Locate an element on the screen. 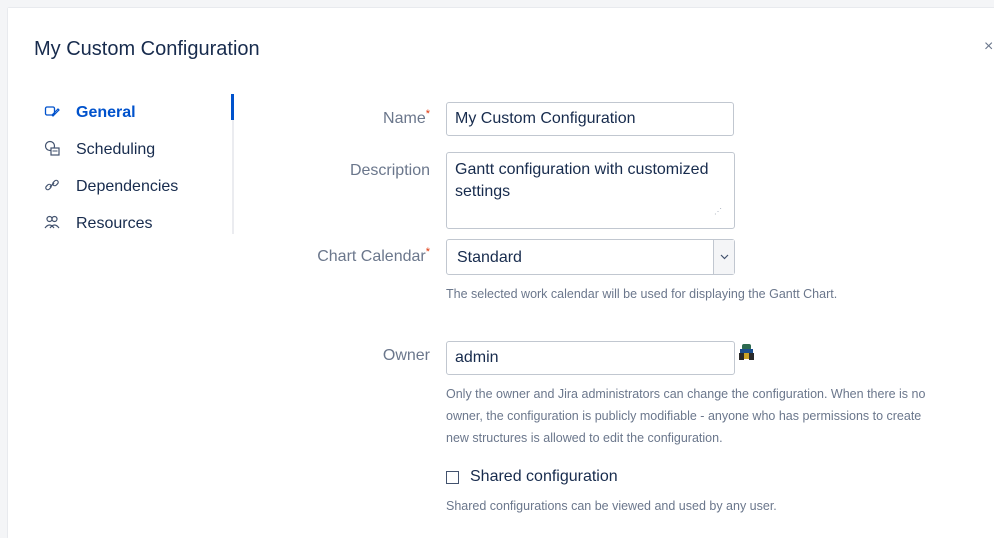 The height and width of the screenshot is (538, 994). dialog-title: My Custom Configuration is located at coordinates (147, 49).